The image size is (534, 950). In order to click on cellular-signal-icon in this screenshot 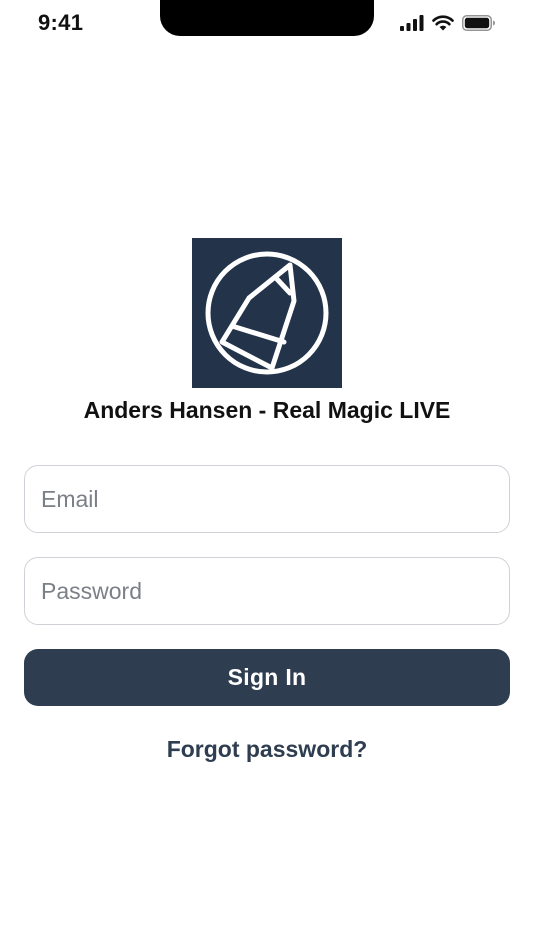, I will do `click(412, 25)`.